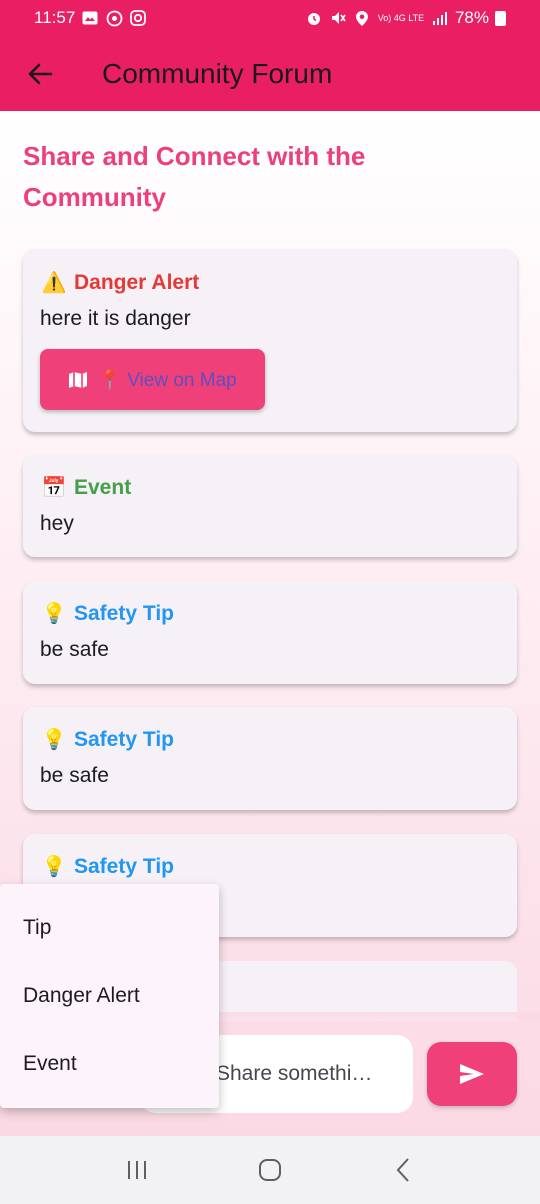 The image size is (540, 1204). What do you see at coordinates (57, 523) in the screenshot?
I see `post-body: hey` at bounding box center [57, 523].